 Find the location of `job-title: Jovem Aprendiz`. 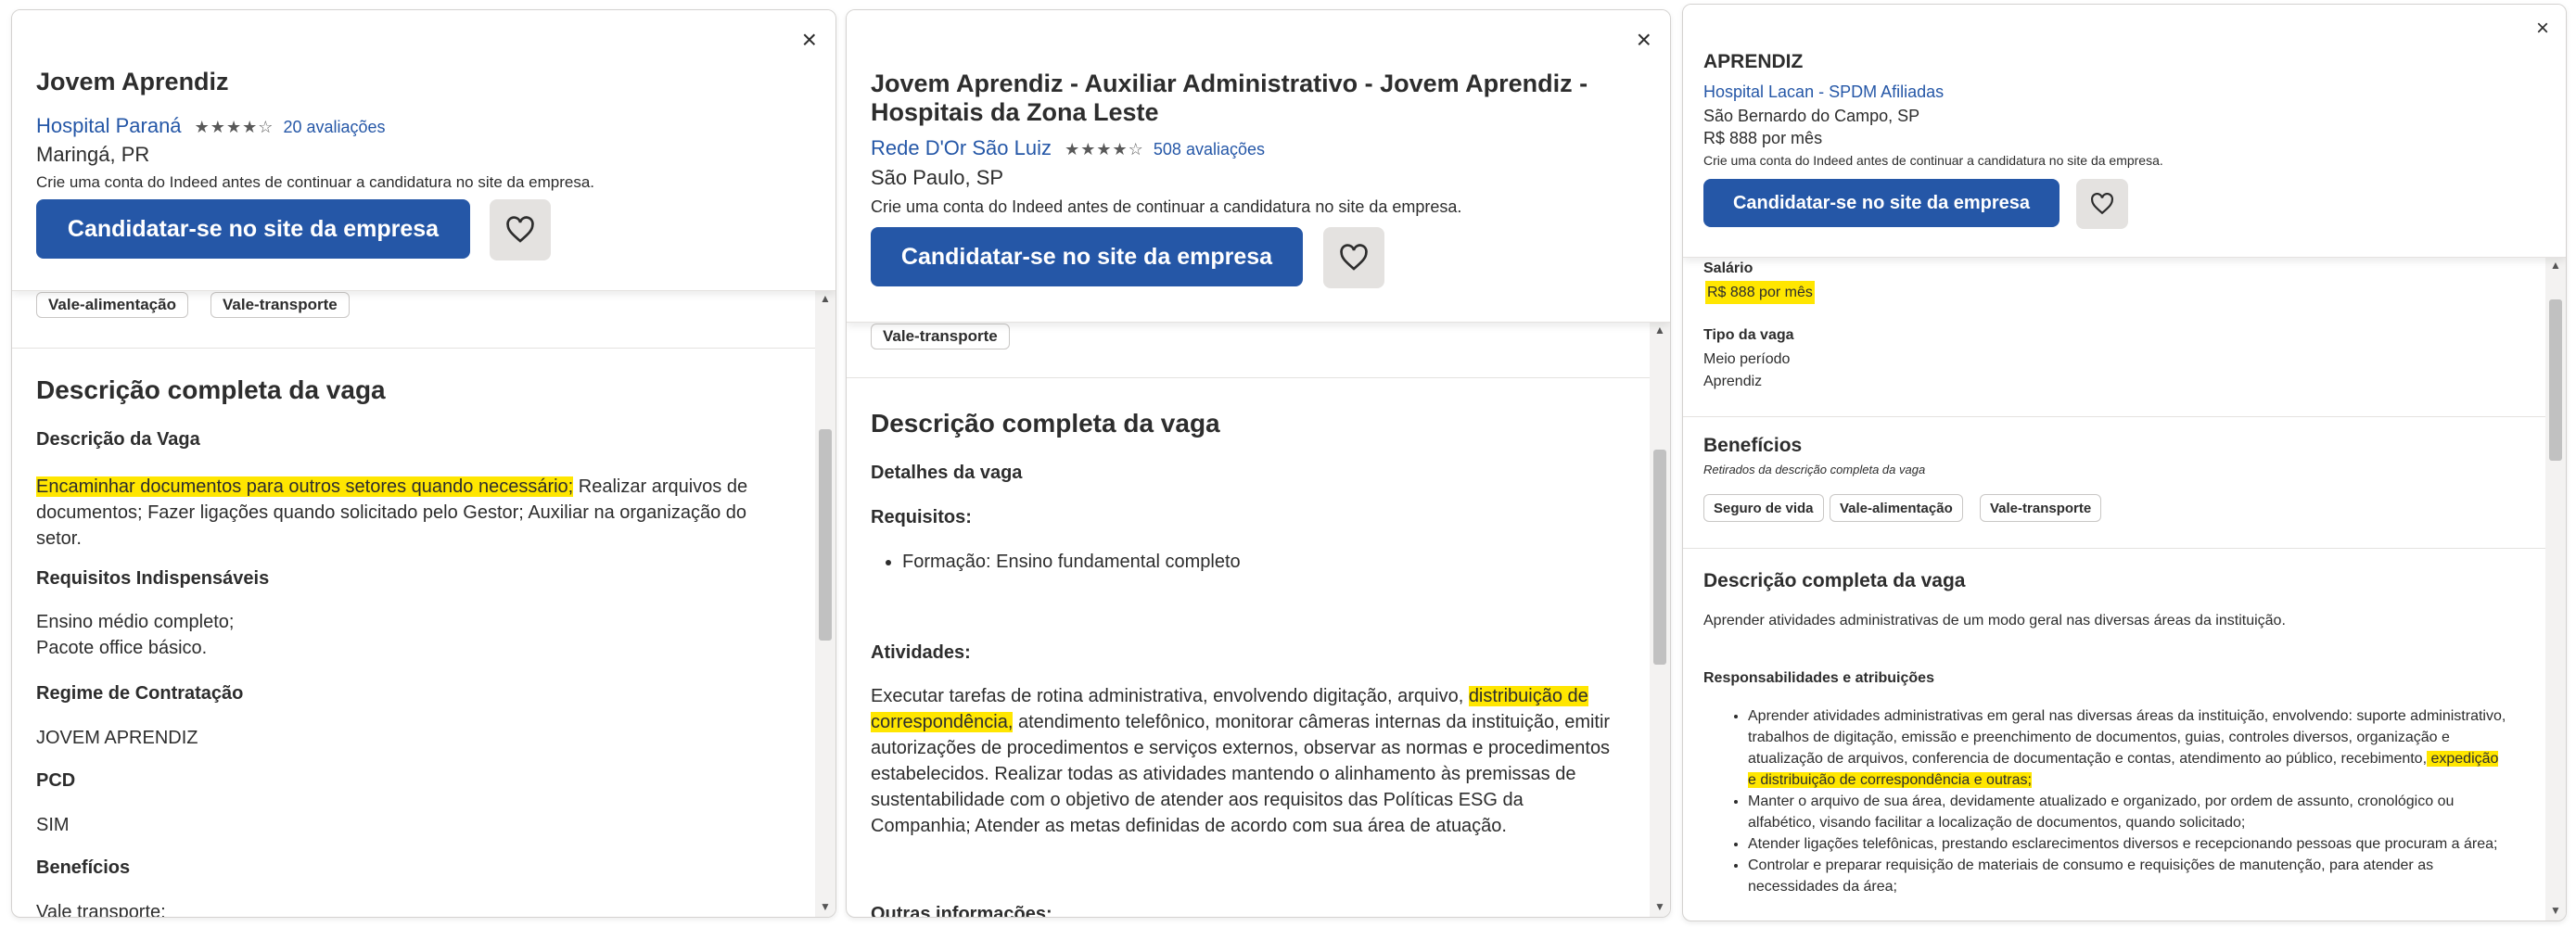

job-title: Jovem Aprendiz is located at coordinates (132, 81).